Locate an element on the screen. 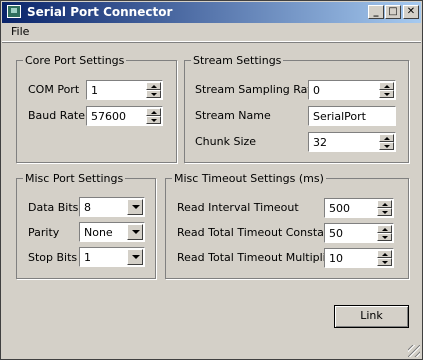 The image size is (423, 360). stop-bits-dropdown: 1 is located at coordinates (112, 257).